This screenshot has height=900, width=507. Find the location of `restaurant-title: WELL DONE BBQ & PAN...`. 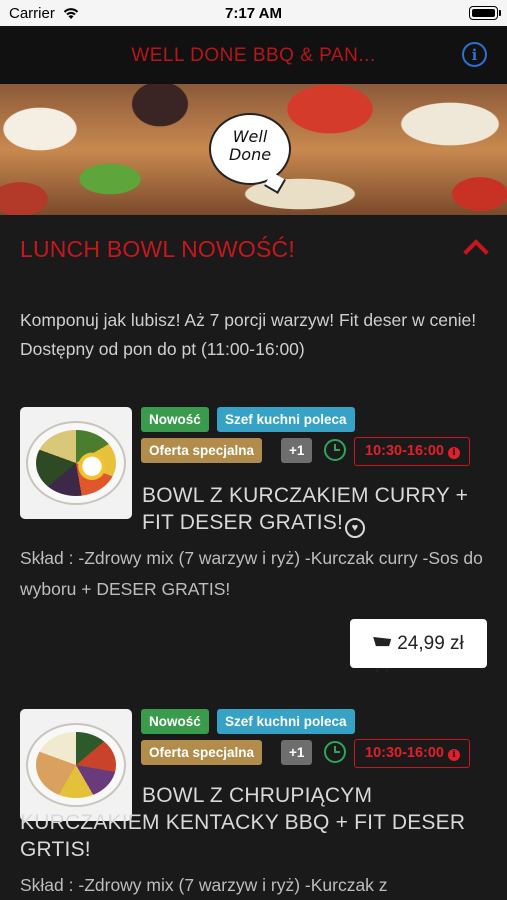

restaurant-title: WELL DONE BBQ & PAN... is located at coordinates (253, 55).